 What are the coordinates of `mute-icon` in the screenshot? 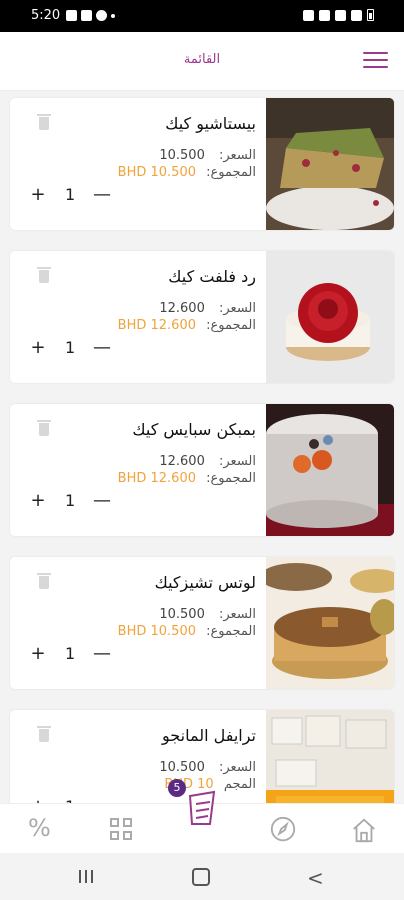 It's located at (324, 15).